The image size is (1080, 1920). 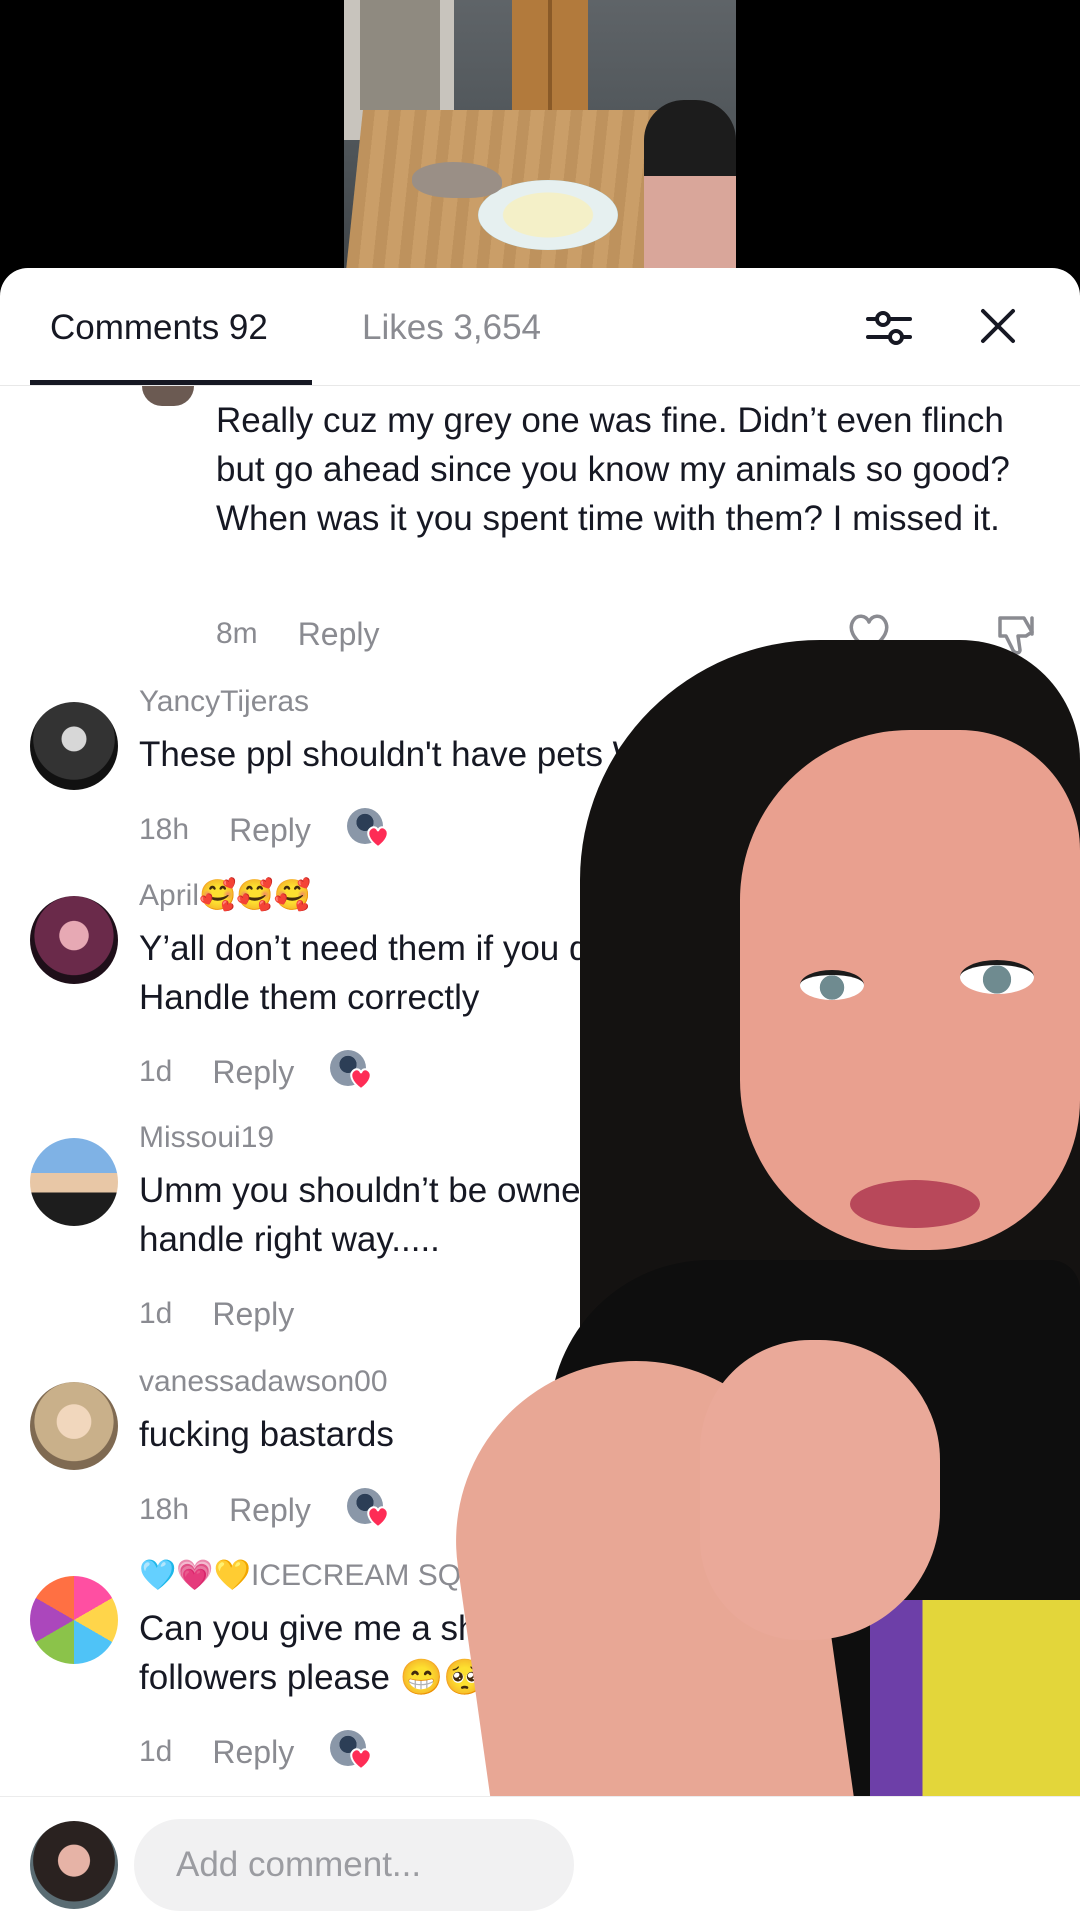 I want to click on username: vanessadawson00, so click(x=266, y=1382).